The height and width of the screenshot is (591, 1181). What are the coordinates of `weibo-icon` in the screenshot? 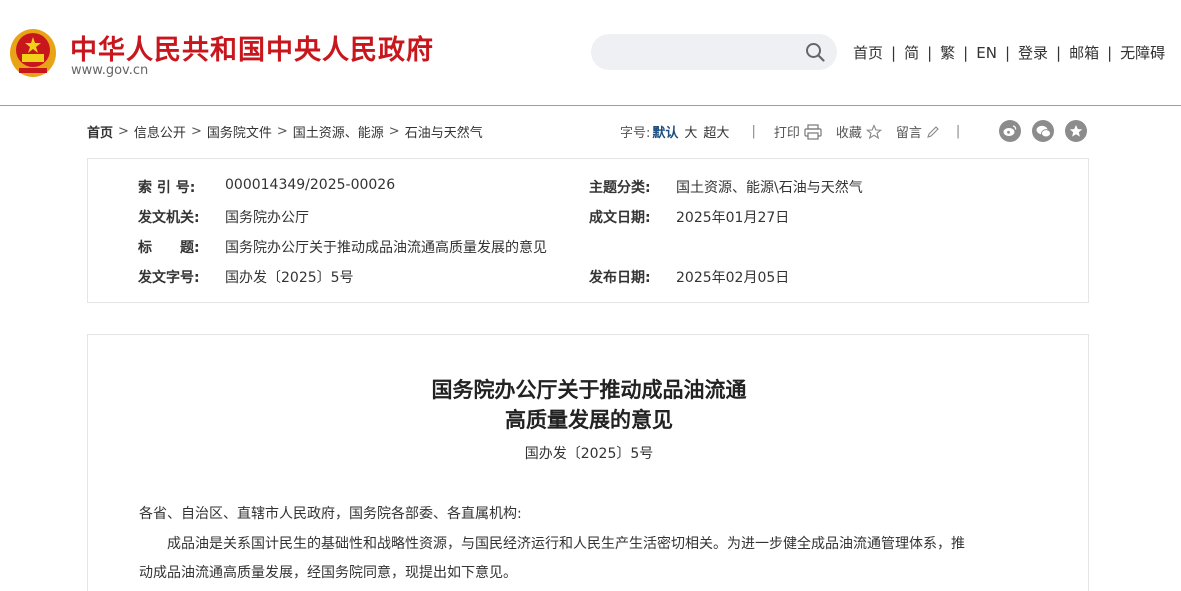 It's located at (1010, 131).